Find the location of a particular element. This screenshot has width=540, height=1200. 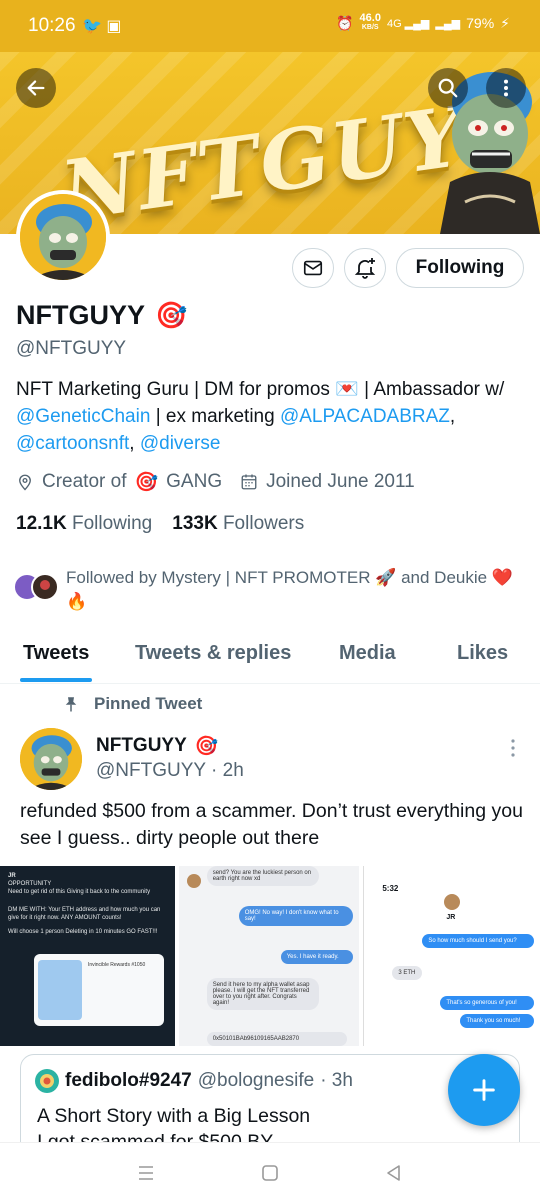

bio-text-4: , is located at coordinates (134, 443).